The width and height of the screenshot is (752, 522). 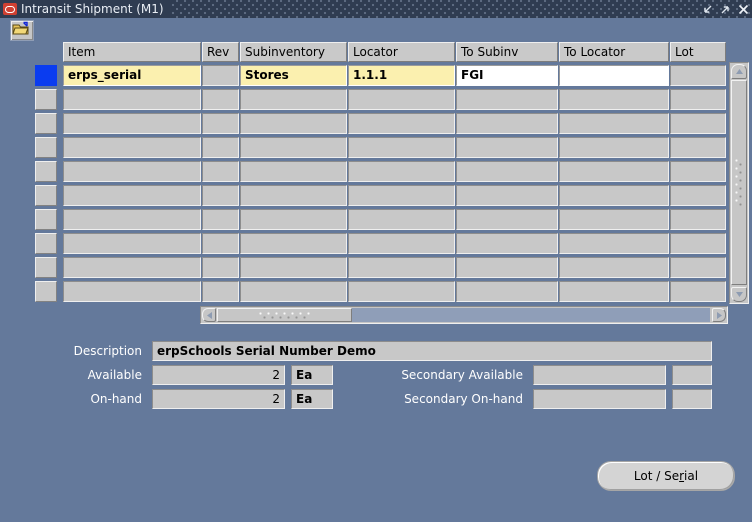 I want to click on table-row: erps_serial Stores 1.1.1 FGI, so click(x=385, y=76).